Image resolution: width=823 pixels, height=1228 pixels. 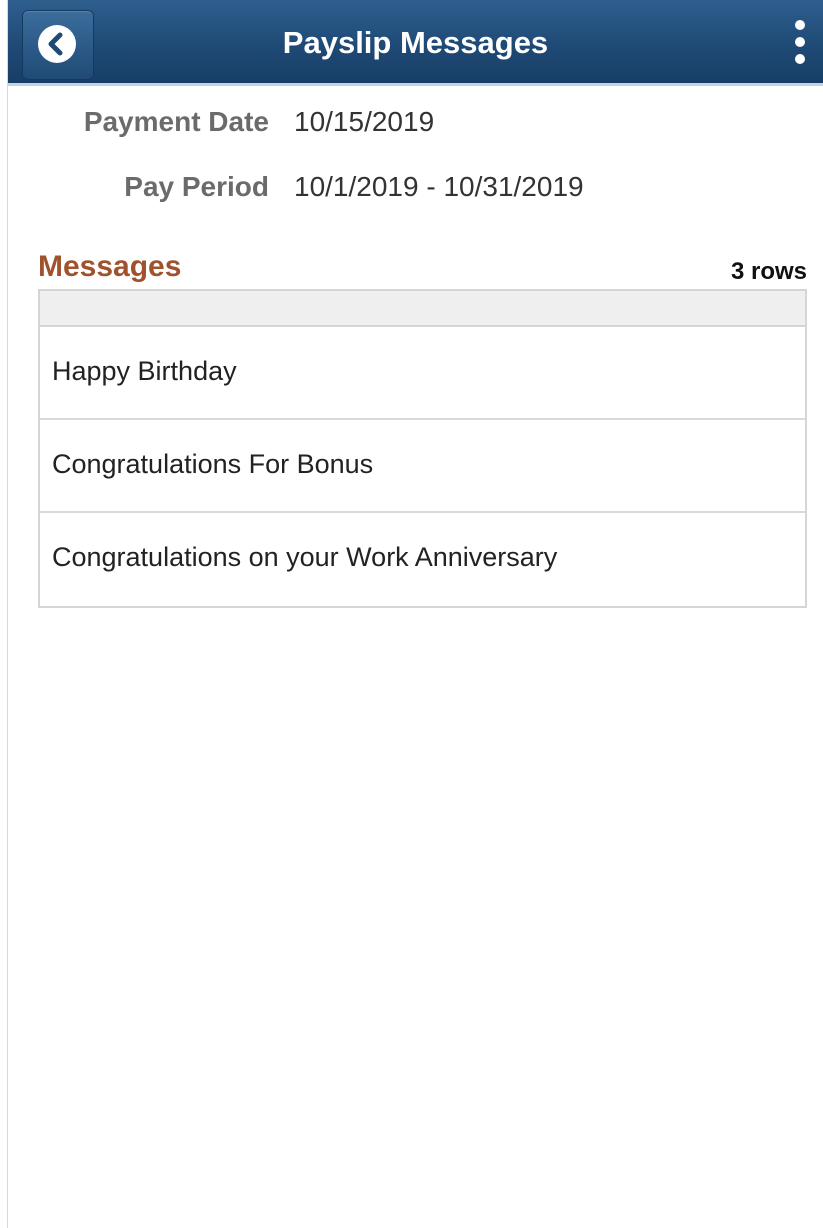 I want to click on list-item: Congratulations For Bonus, so click(x=422, y=466).